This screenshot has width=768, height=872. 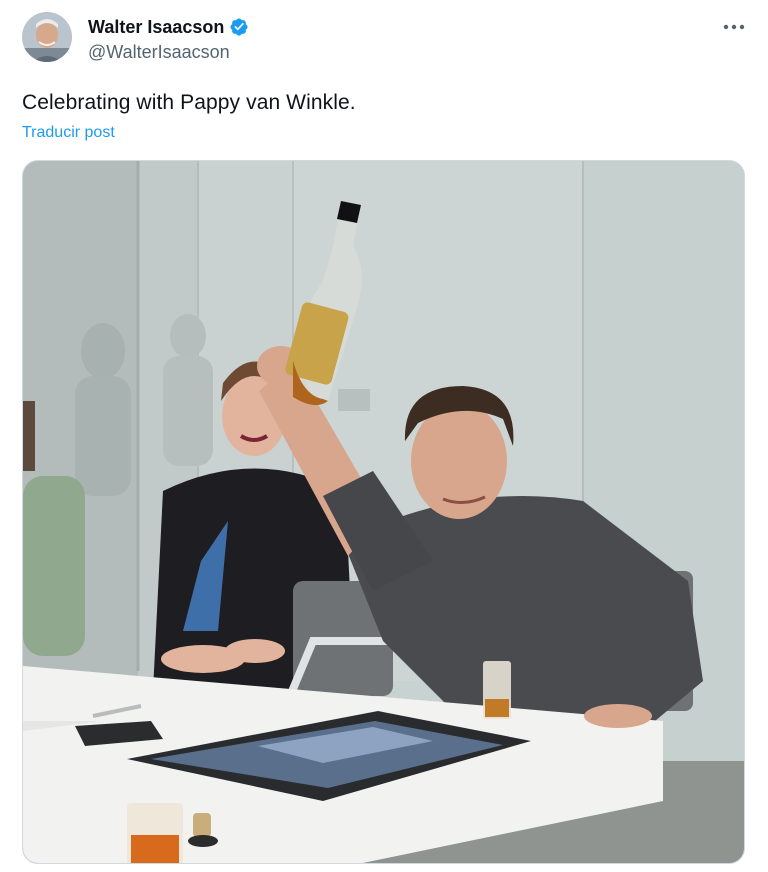 What do you see at coordinates (68, 133) in the screenshot?
I see `translate-post-link: Traducir post` at bounding box center [68, 133].